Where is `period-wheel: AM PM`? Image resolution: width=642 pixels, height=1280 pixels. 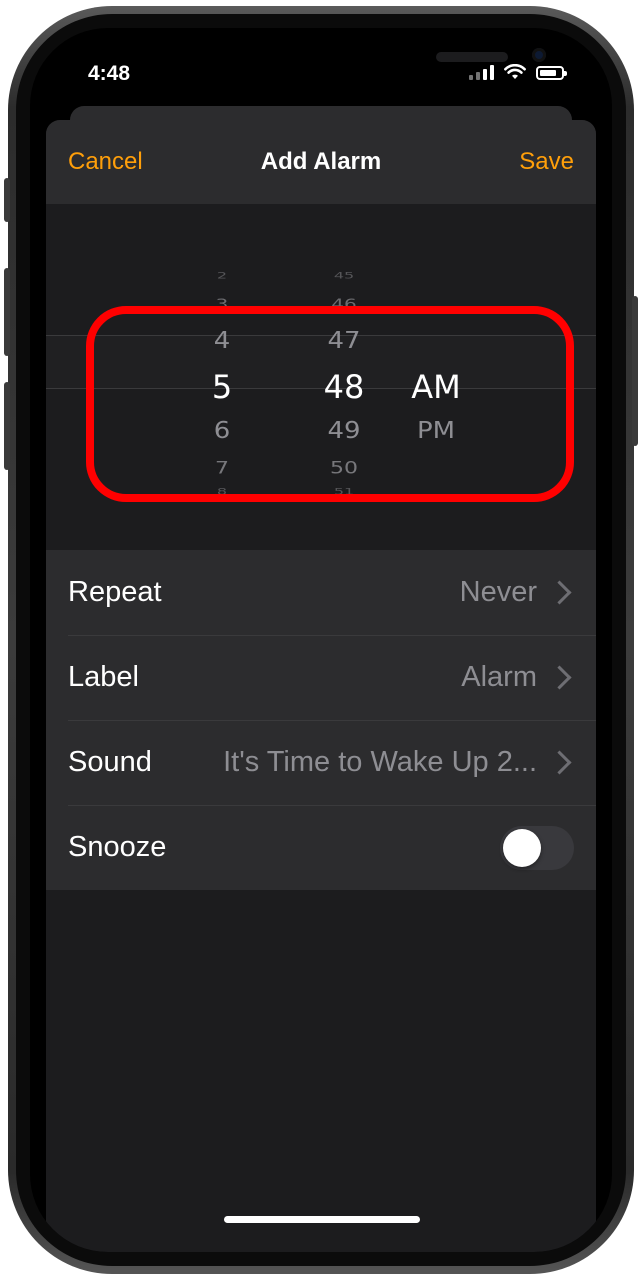
period-wheel: AM PM is located at coordinates (436, 363).